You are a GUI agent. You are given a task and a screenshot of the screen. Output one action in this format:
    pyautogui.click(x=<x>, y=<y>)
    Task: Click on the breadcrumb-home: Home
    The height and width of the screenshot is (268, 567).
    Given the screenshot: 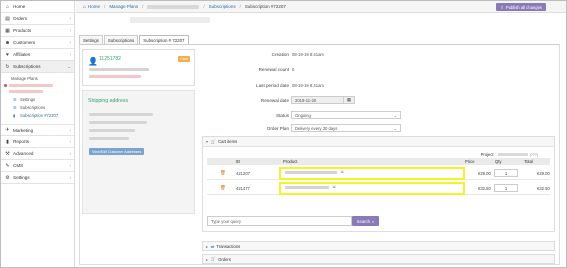 What is the action you would take?
    pyautogui.click(x=94, y=6)
    